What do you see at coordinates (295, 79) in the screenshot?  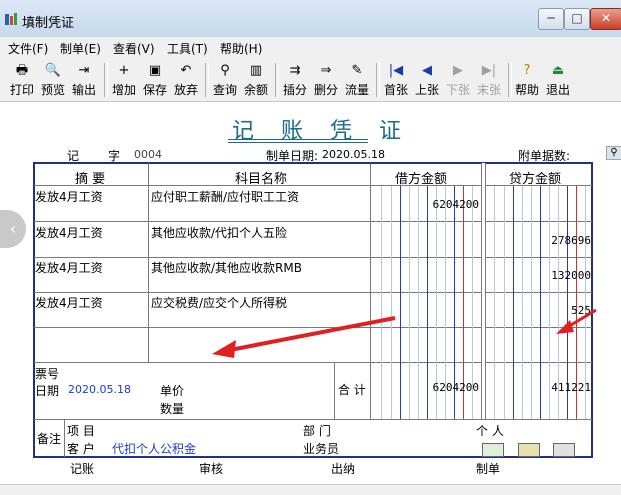 I see `insert-entry-button: ⇉ 插分` at bounding box center [295, 79].